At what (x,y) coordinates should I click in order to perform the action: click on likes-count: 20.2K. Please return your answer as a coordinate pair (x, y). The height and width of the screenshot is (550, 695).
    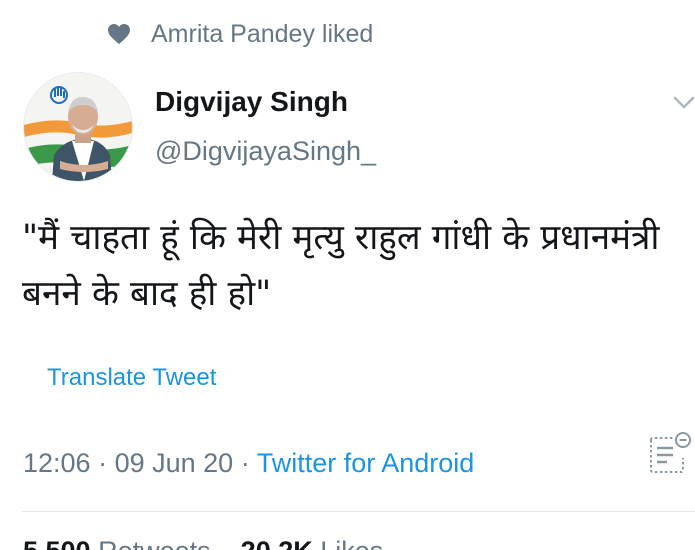
    Looking at the image, I should click on (277, 543).